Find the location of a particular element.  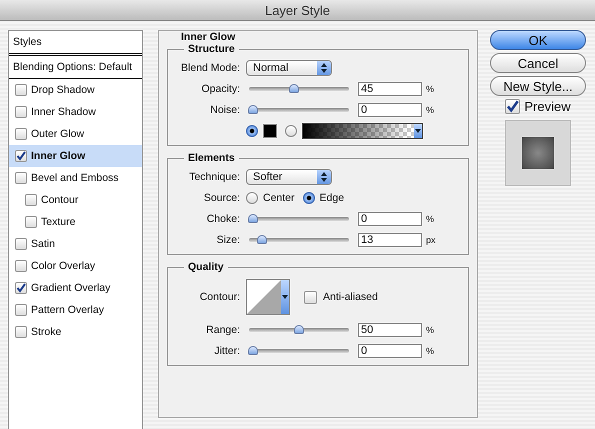

window-title: Layer Style is located at coordinates (297, 10).